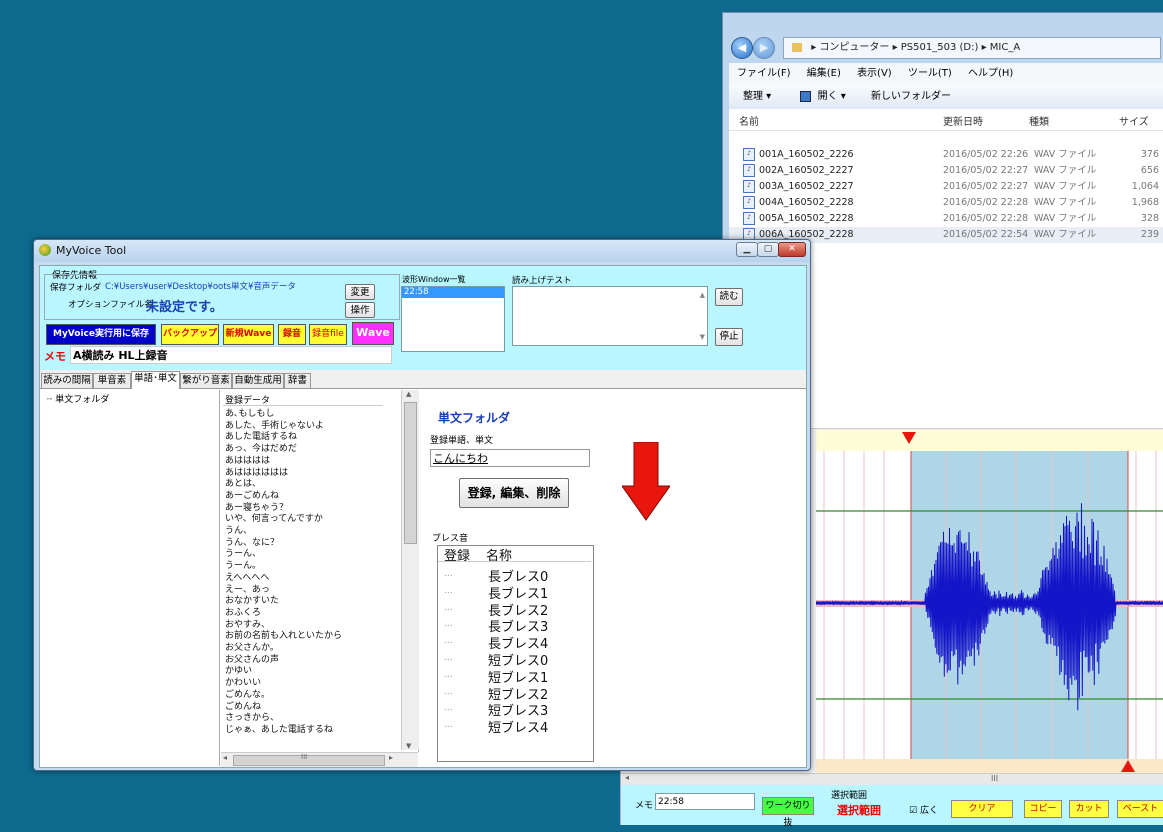 The height and width of the screenshot is (832, 1163). What do you see at coordinates (610, 316) in the screenshot?
I see `readtest-textarea: ▲ ▼` at bounding box center [610, 316].